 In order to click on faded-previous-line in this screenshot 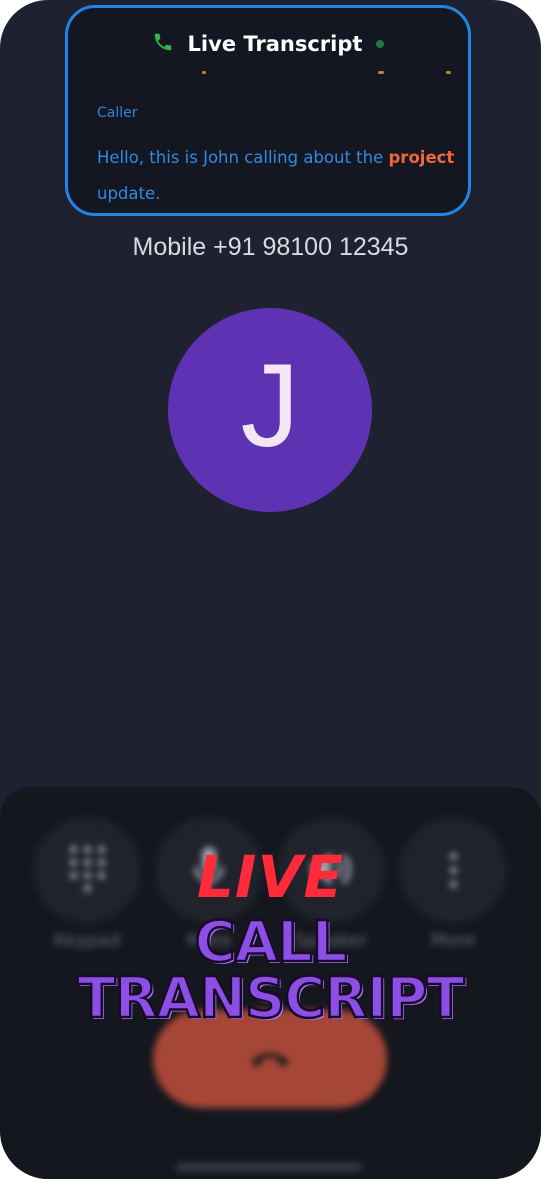, I will do `click(322, 74)`.